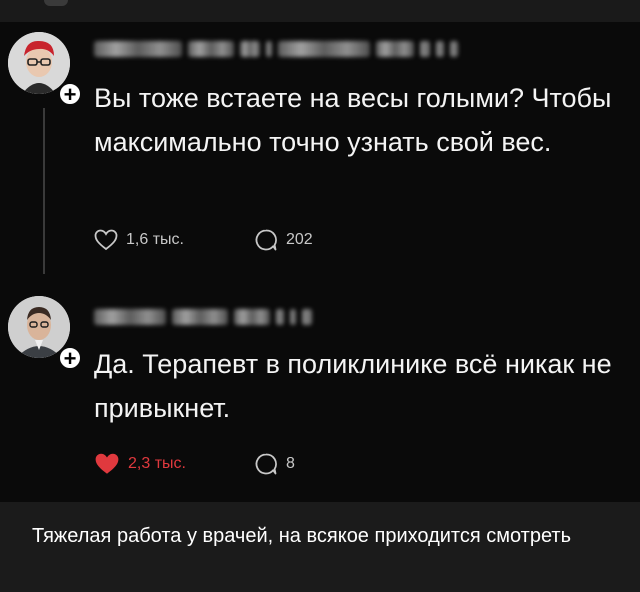 The height and width of the screenshot is (592, 640). I want to click on comment-button: 8, so click(274, 464).